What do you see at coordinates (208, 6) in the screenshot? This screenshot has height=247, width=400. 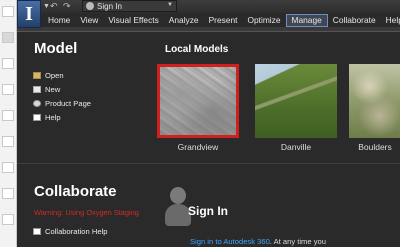 I see `title-bar` at bounding box center [208, 6].